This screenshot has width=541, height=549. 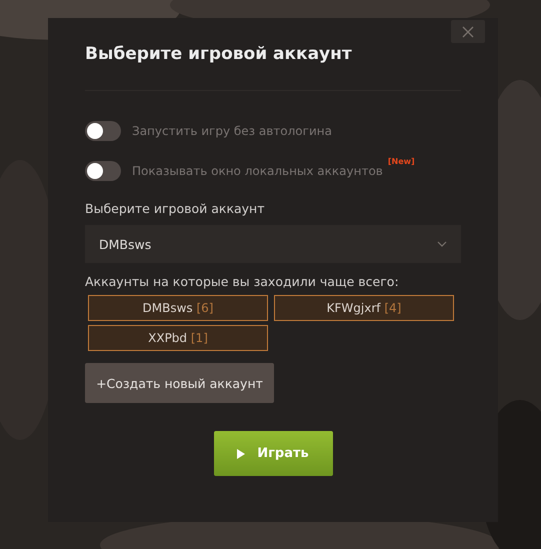 I want to click on toggle-label: Запустить игру без автологина, so click(x=232, y=131).